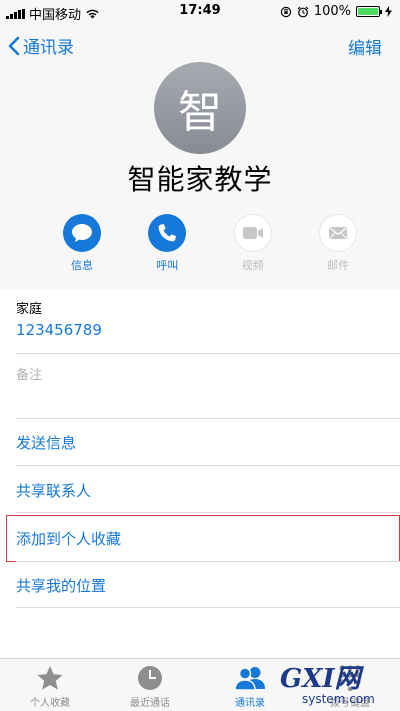 The height and width of the screenshot is (711, 400). I want to click on tab-contacts-label: 通讯录, so click(250, 703).